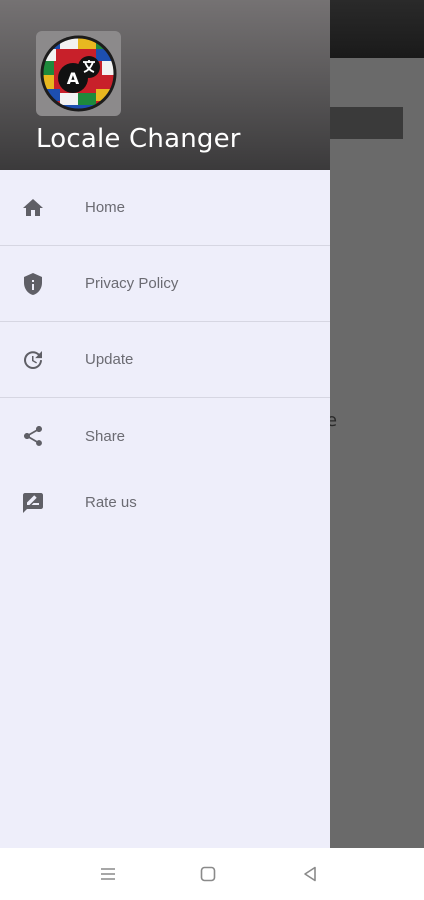 This screenshot has height=900, width=424. I want to click on drawer-item-label: Update, so click(109, 359).